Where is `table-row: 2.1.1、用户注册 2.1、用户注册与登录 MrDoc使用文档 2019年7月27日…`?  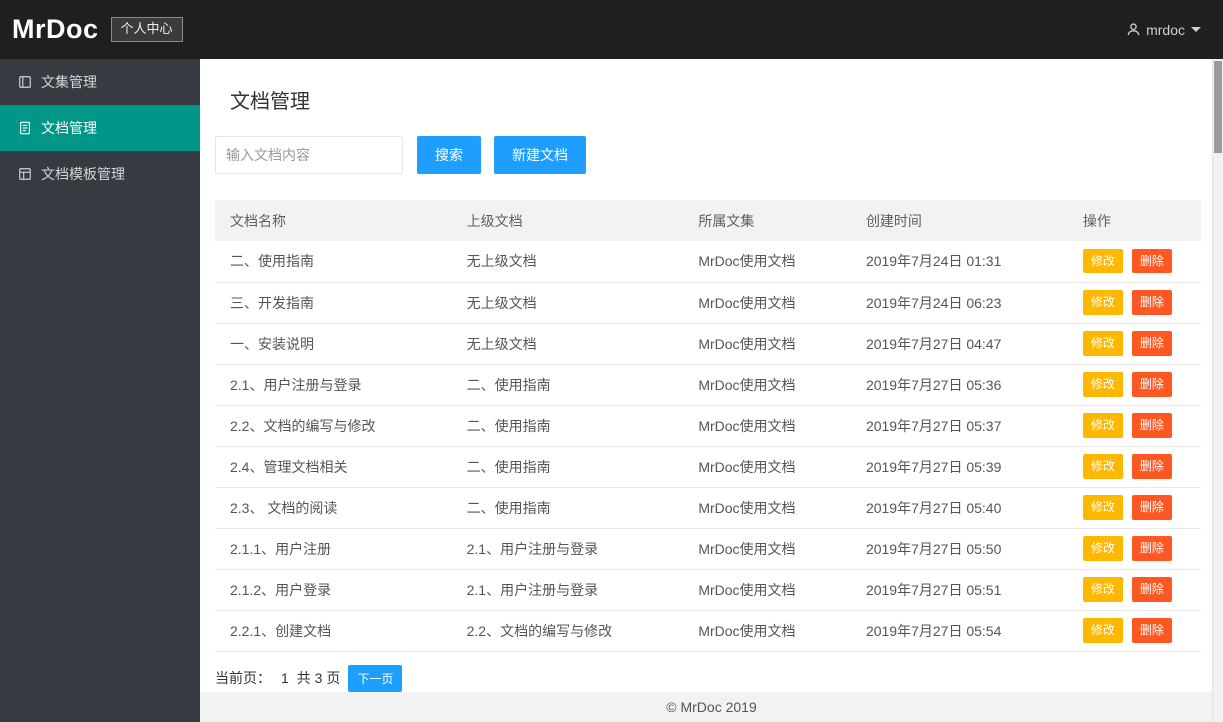
table-row: 2.1.1、用户注册 2.1、用户注册与登录 MrDoc使用文档 2019年7月27日… is located at coordinates (708, 549).